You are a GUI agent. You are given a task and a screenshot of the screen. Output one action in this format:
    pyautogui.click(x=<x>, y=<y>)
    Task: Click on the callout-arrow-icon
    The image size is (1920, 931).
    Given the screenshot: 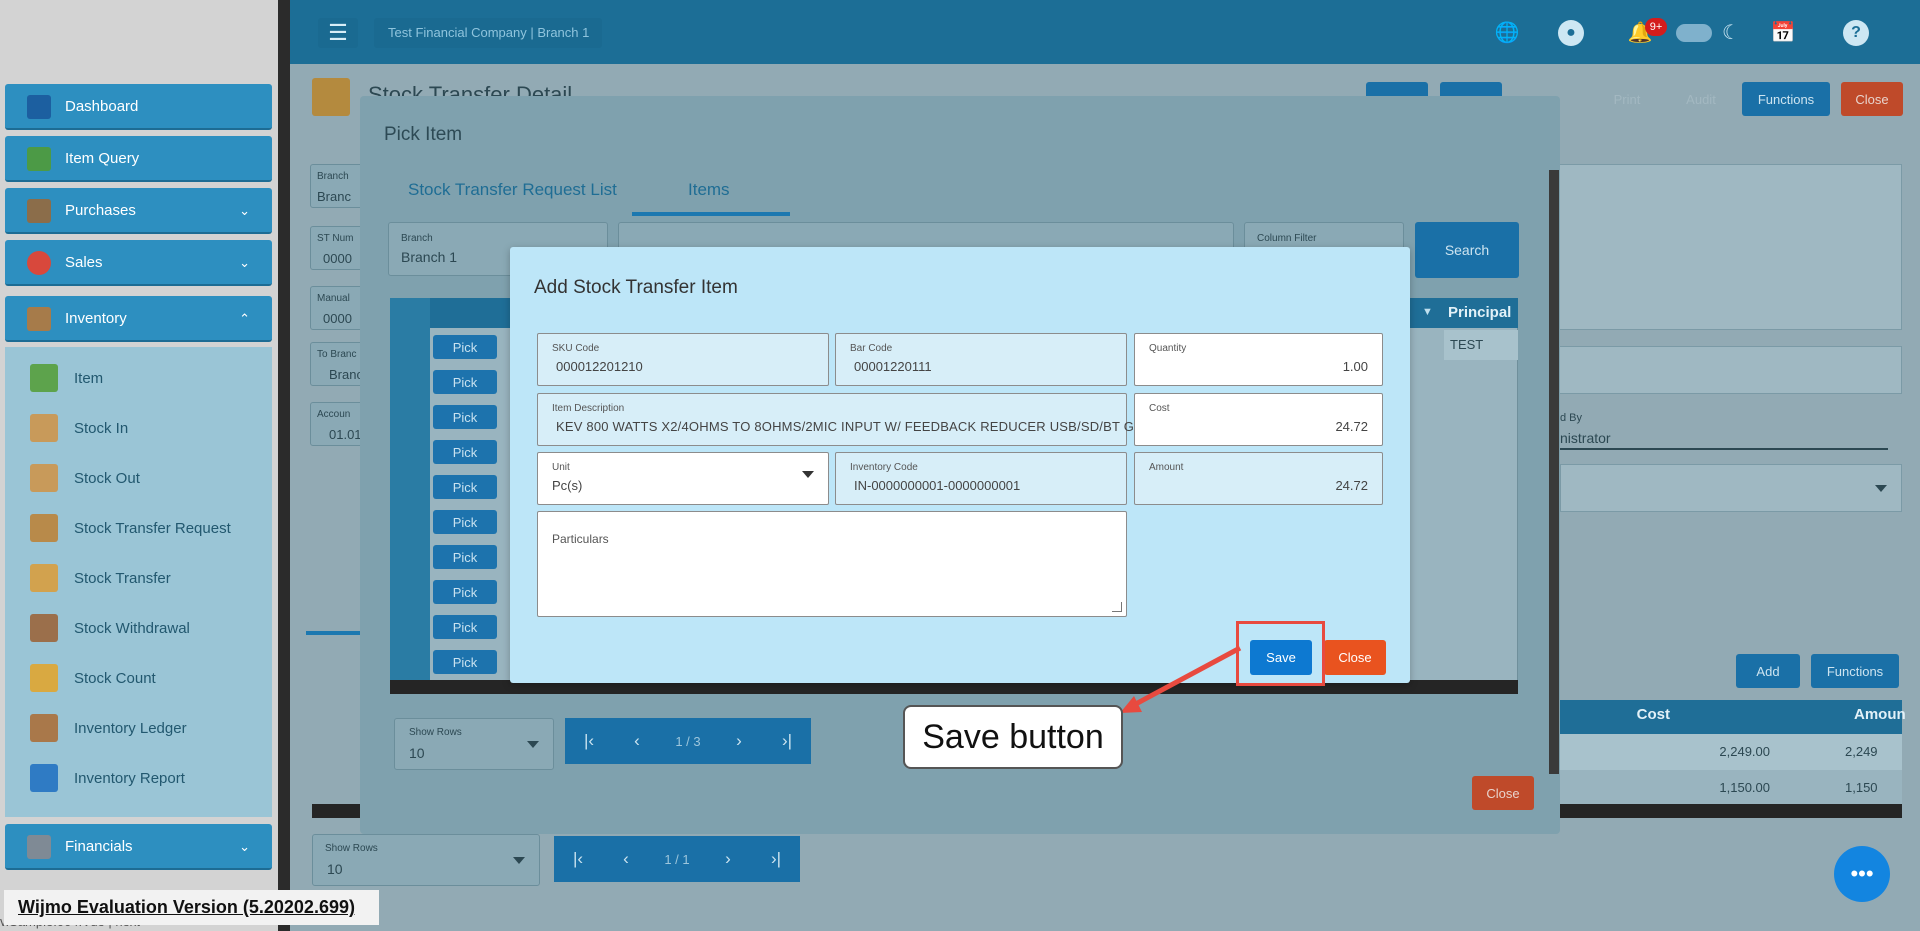 What is the action you would take?
    pyautogui.click(x=1181, y=679)
    